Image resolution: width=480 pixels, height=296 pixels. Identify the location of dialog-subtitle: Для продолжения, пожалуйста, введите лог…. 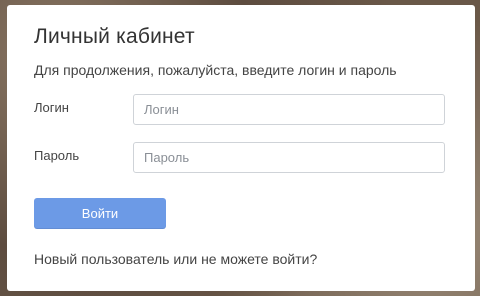
(215, 70).